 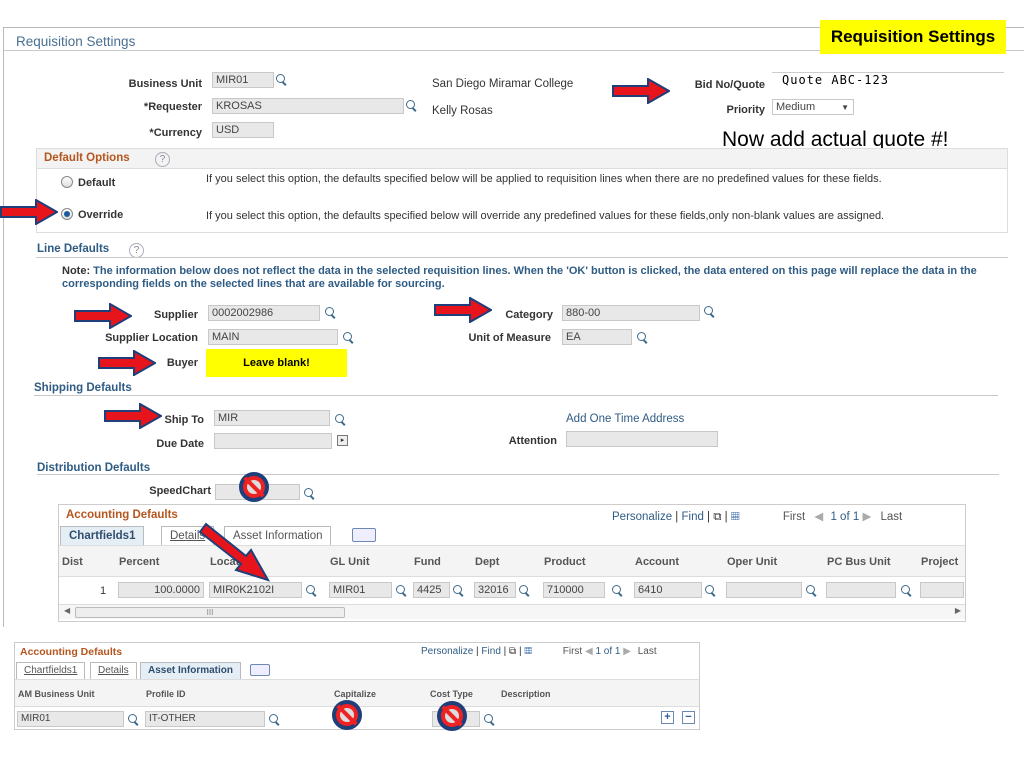 I want to click on uom-label: Unit of Measure, so click(x=509, y=338).